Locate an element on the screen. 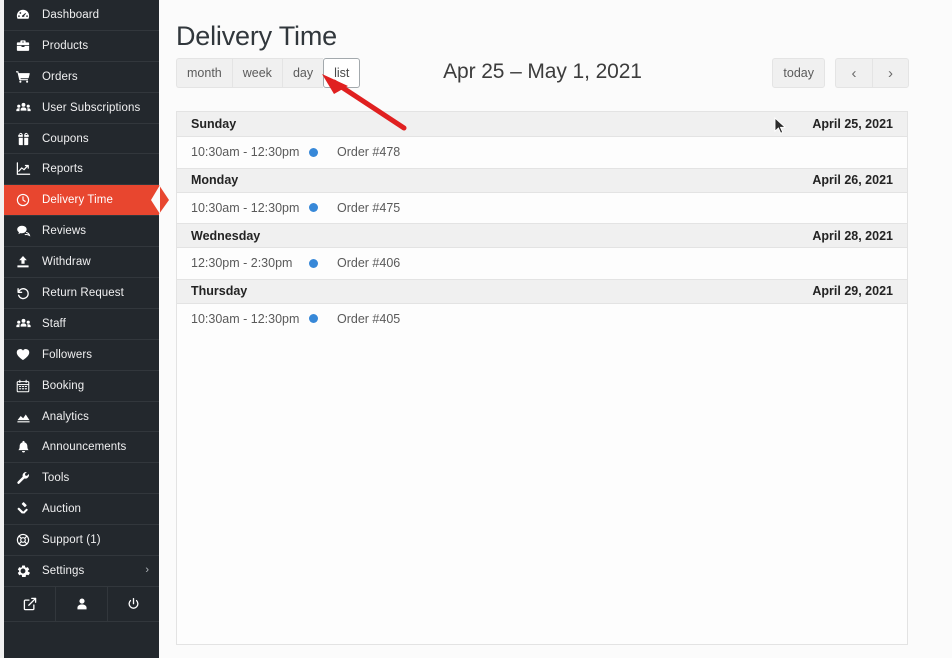 This screenshot has height=658, width=952. today-button: today is located at coordinates (798, 73).